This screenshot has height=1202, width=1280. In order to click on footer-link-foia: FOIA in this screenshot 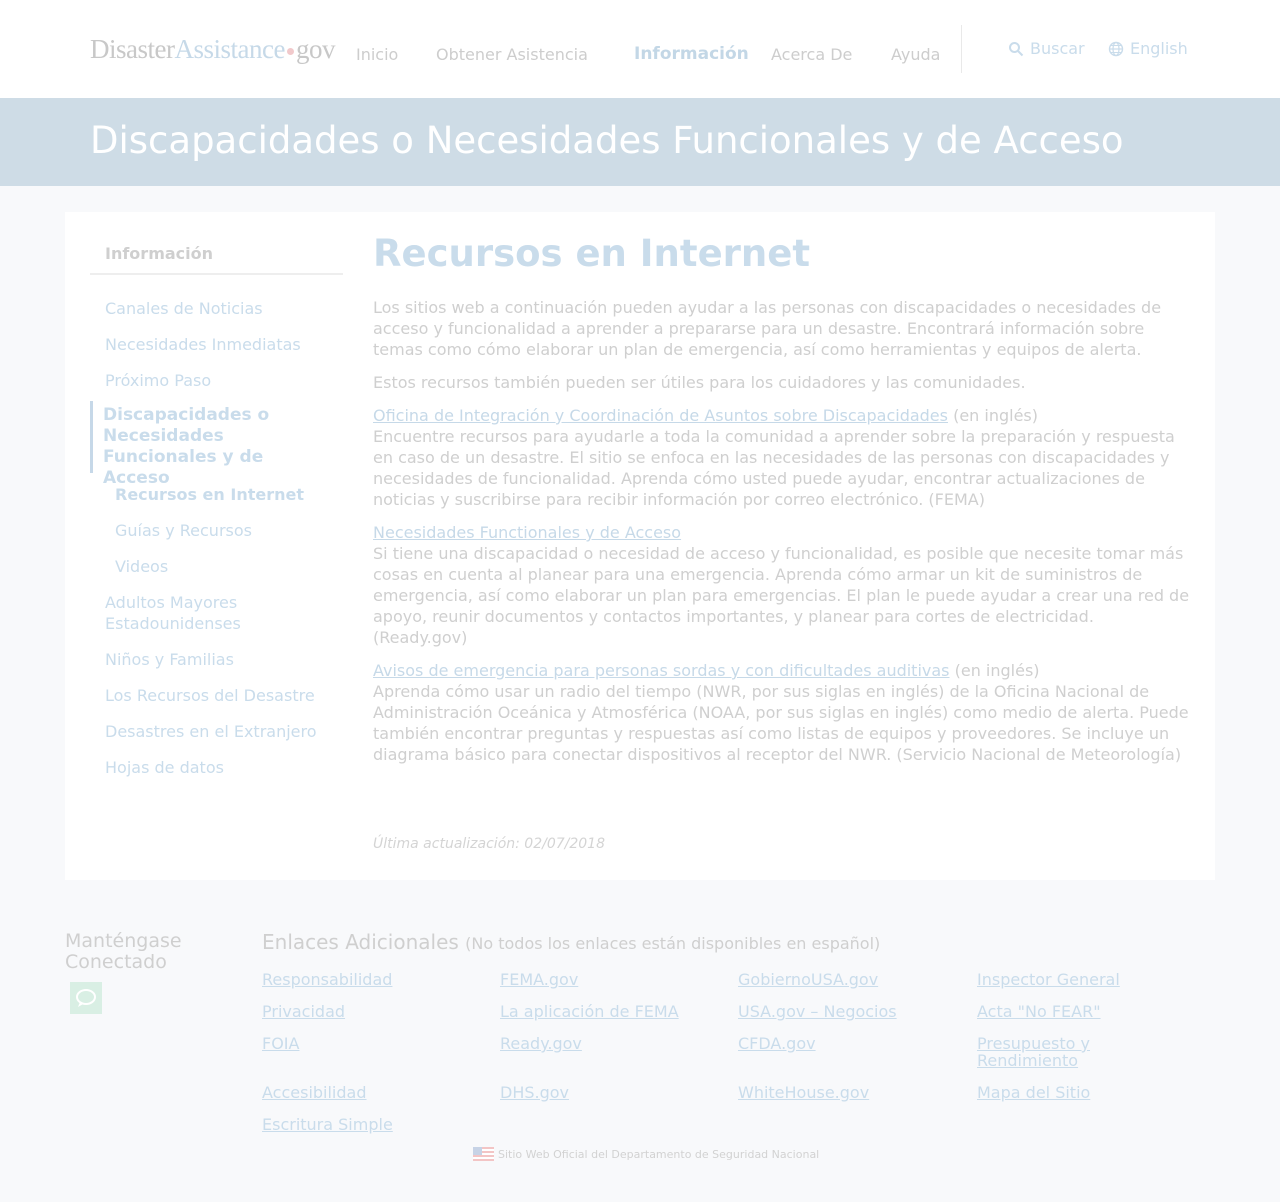, I will do `click(362, 1043)`.